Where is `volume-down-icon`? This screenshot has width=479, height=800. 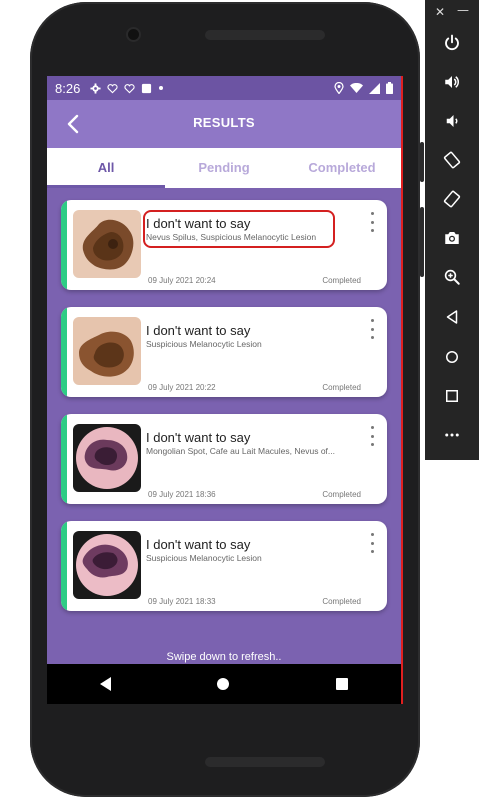
volume-down-icon is located at coordinates (452, 121).